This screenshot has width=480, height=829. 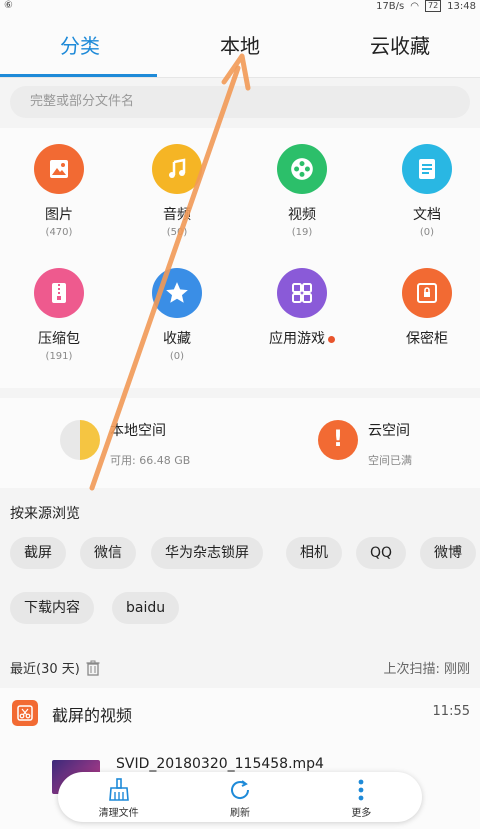 I want to click on category-count: (470), so click(x=59, y=232).